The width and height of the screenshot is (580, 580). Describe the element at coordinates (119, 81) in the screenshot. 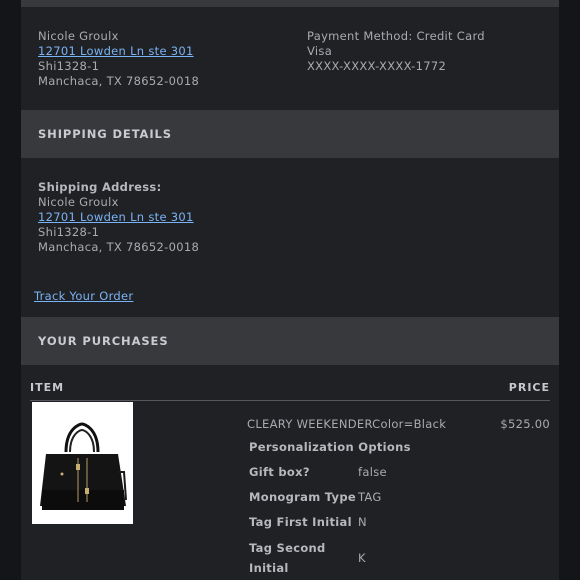

I see `billing-city-line: Manchaca, TX 78652-0018` at that location.